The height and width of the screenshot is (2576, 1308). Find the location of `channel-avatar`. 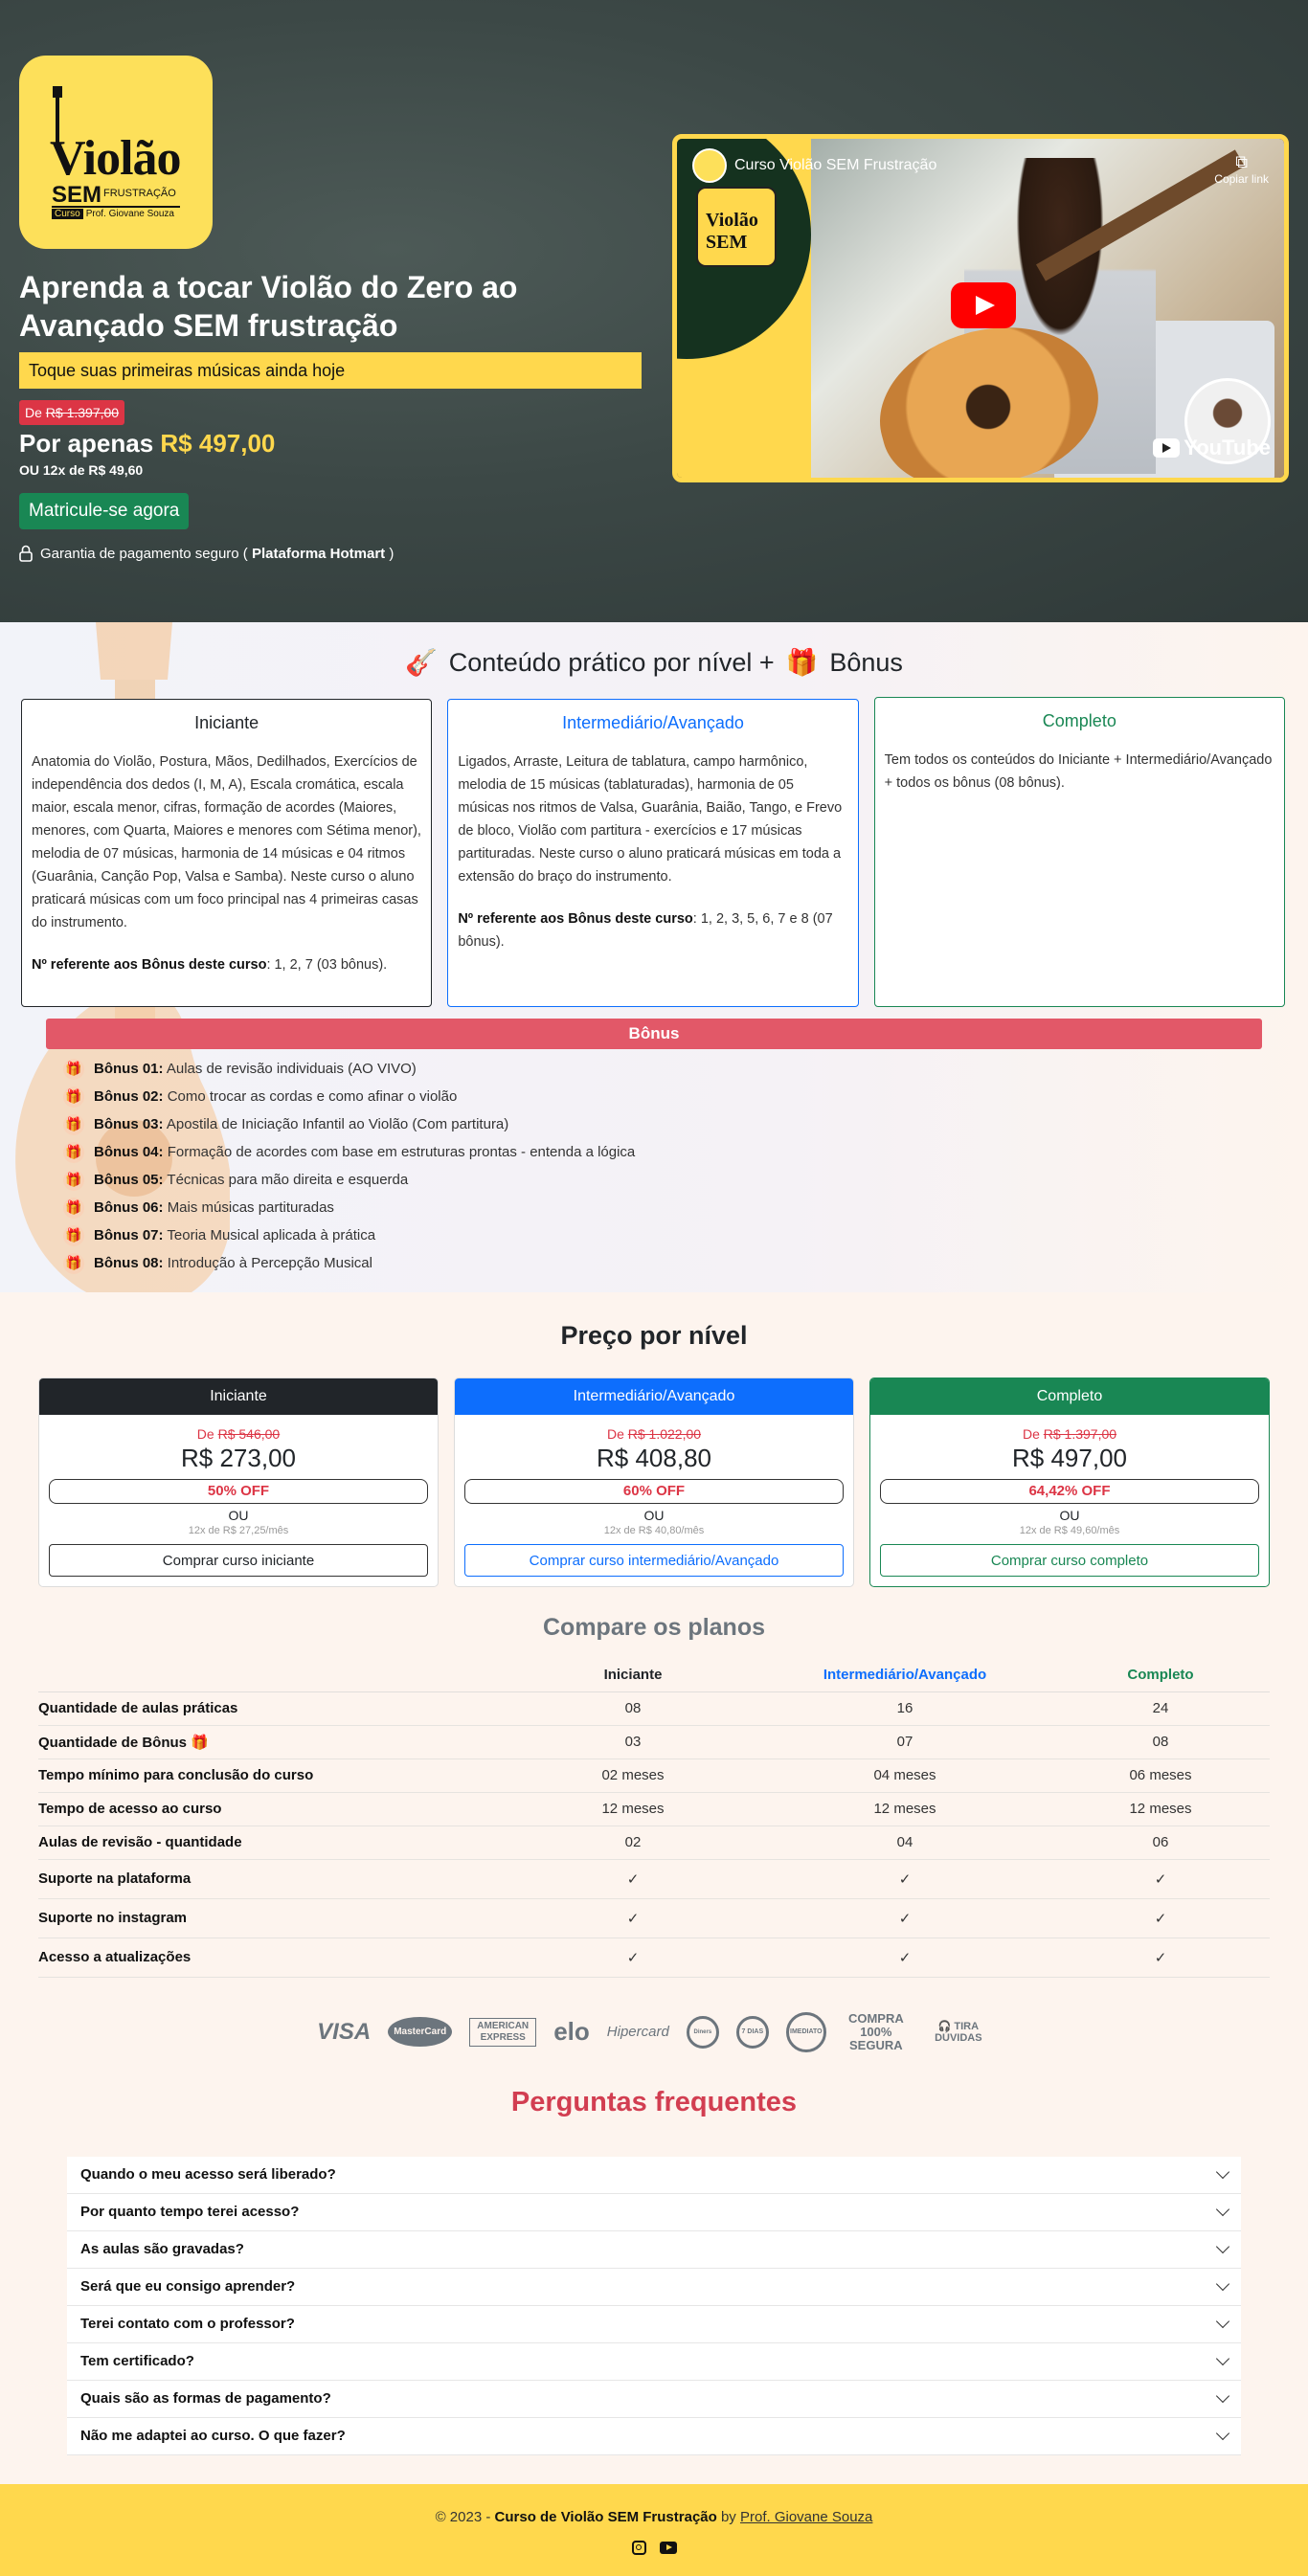

channel-avatar is located at coordinates (709, 165).